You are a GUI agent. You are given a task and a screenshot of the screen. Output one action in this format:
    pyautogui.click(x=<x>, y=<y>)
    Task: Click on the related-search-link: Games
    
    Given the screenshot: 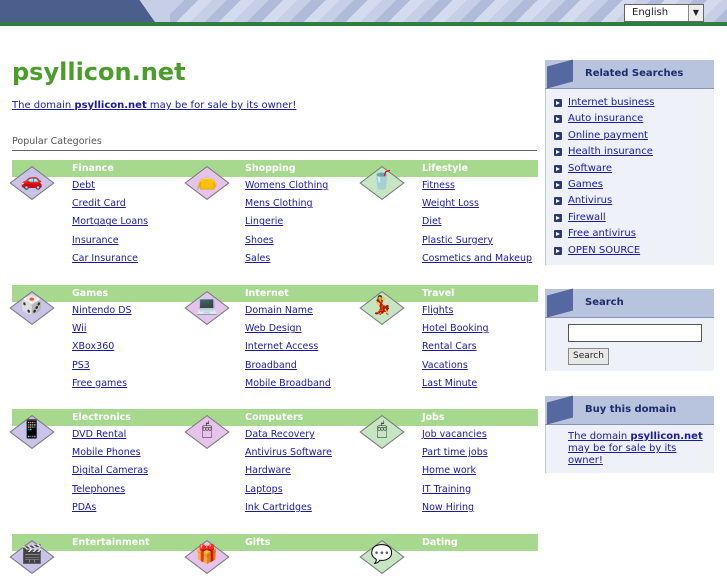 What is the action you would take?
    pyautogui.click(x=634, y=185)
    